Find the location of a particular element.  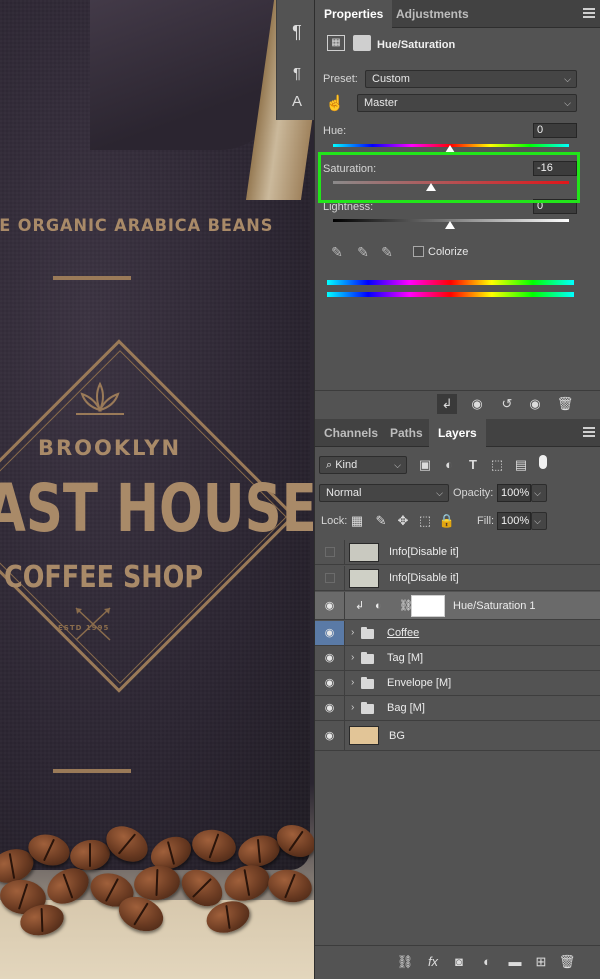

clipping-arrow-icon: ↲ is located at coordinates (360, 606).